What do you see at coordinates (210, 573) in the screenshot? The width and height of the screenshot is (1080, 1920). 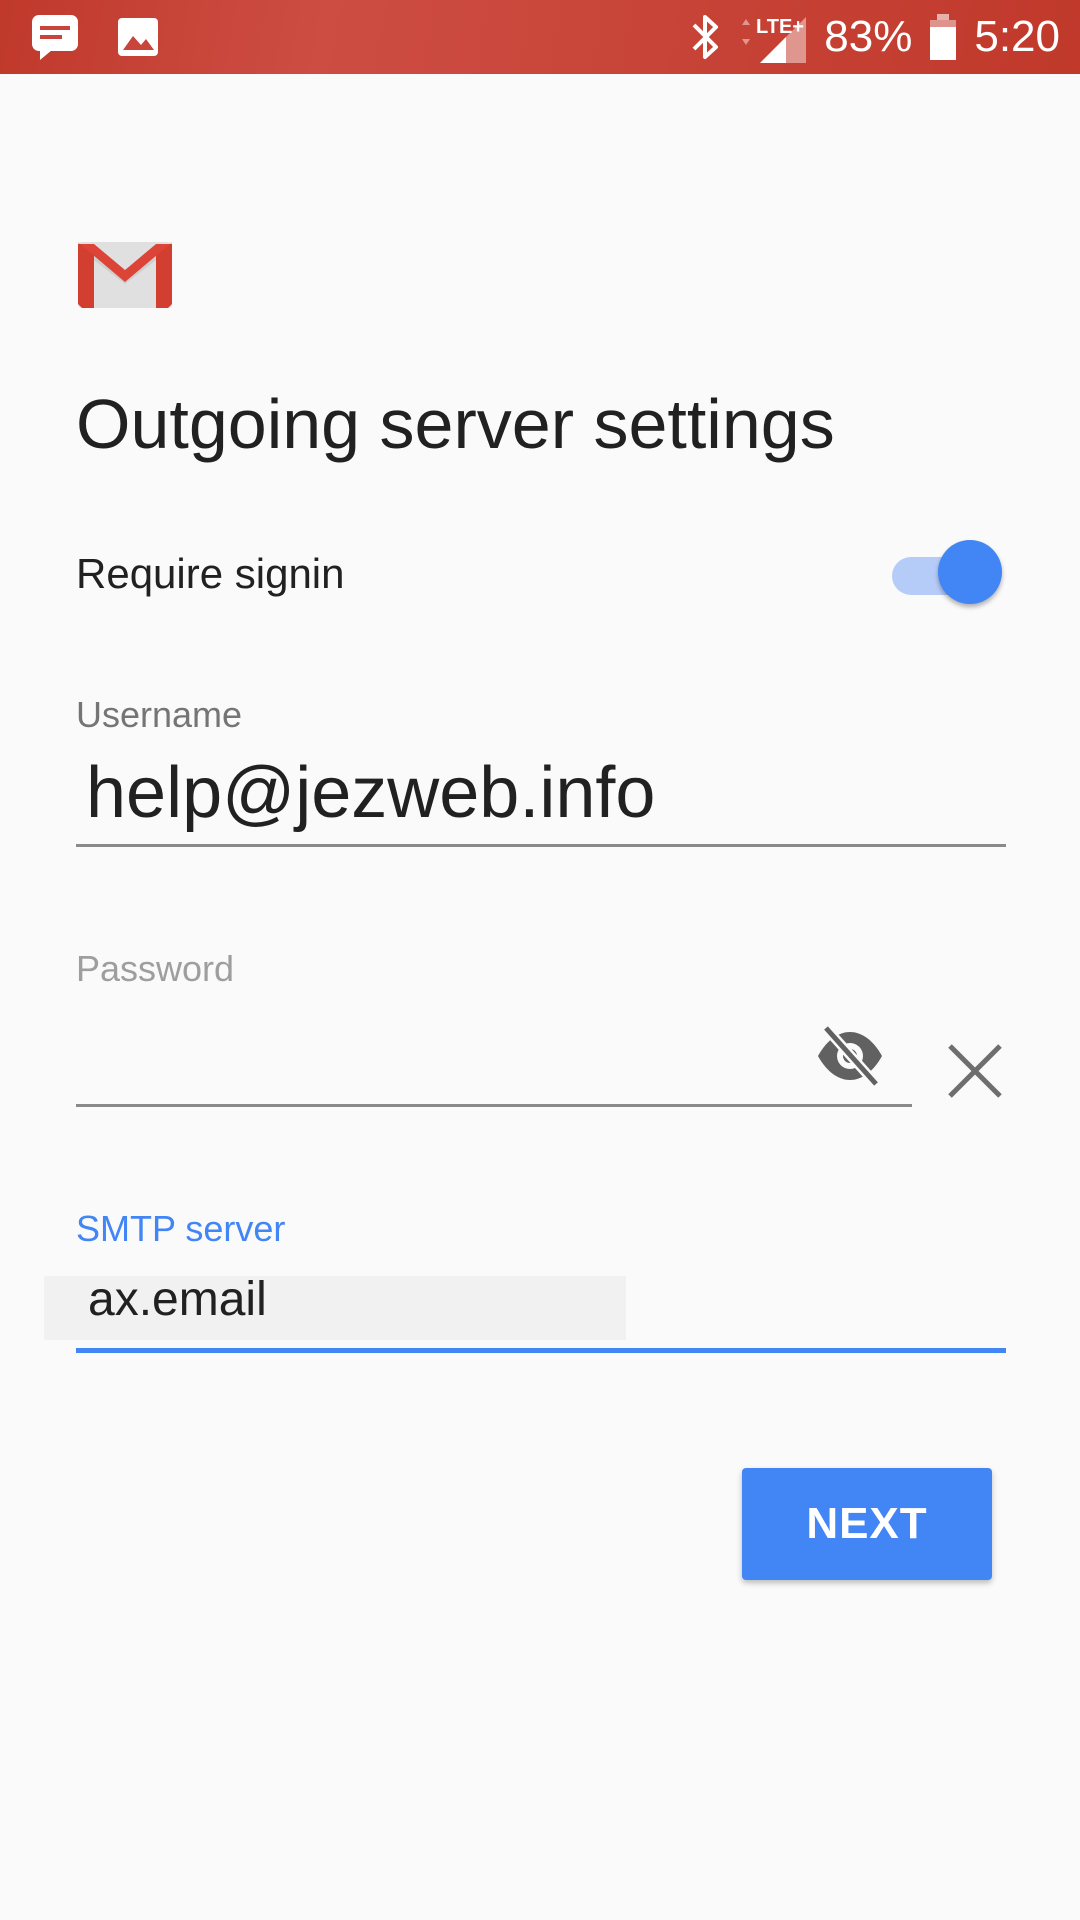 I see `require-signin-label: Require signin` at bounding box center [210, 573].